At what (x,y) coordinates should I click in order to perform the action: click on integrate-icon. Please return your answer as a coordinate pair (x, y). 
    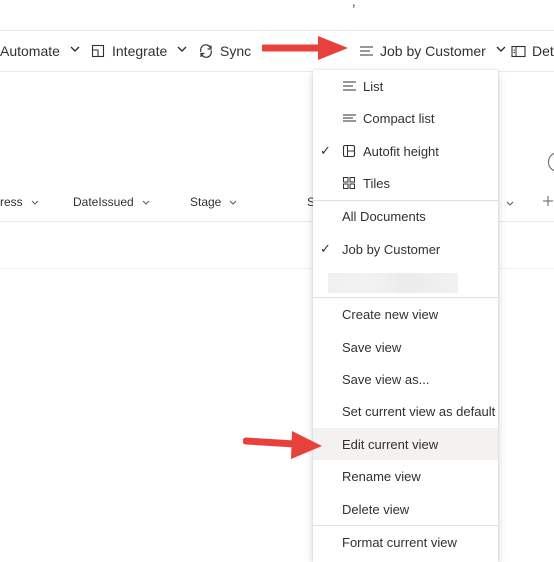
    Looking at the image, I should click on (98, 51).